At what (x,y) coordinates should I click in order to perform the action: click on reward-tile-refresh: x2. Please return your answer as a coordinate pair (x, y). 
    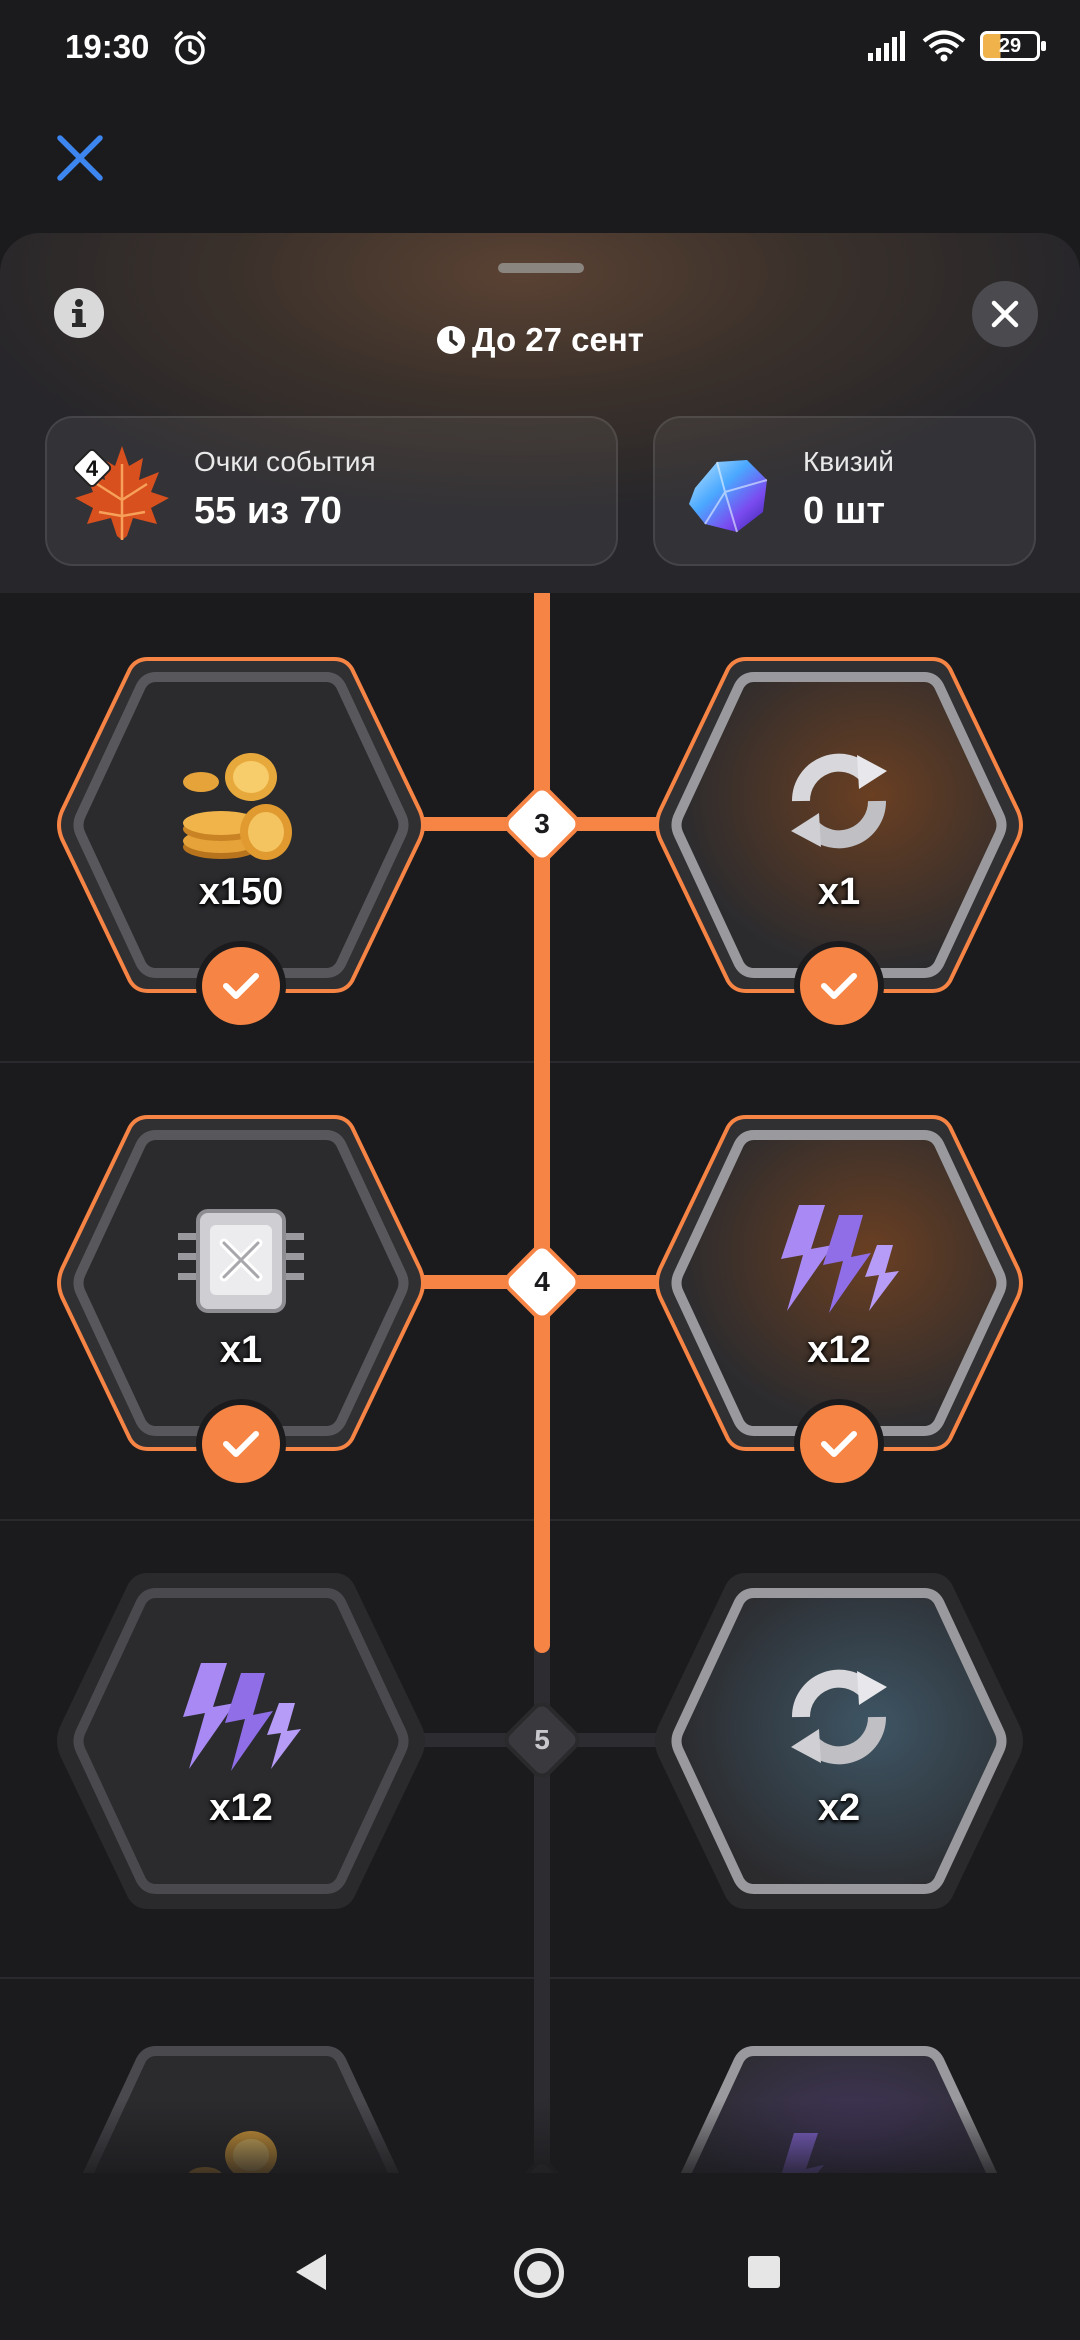
    Looking at the image, I should click on (839, 1741).